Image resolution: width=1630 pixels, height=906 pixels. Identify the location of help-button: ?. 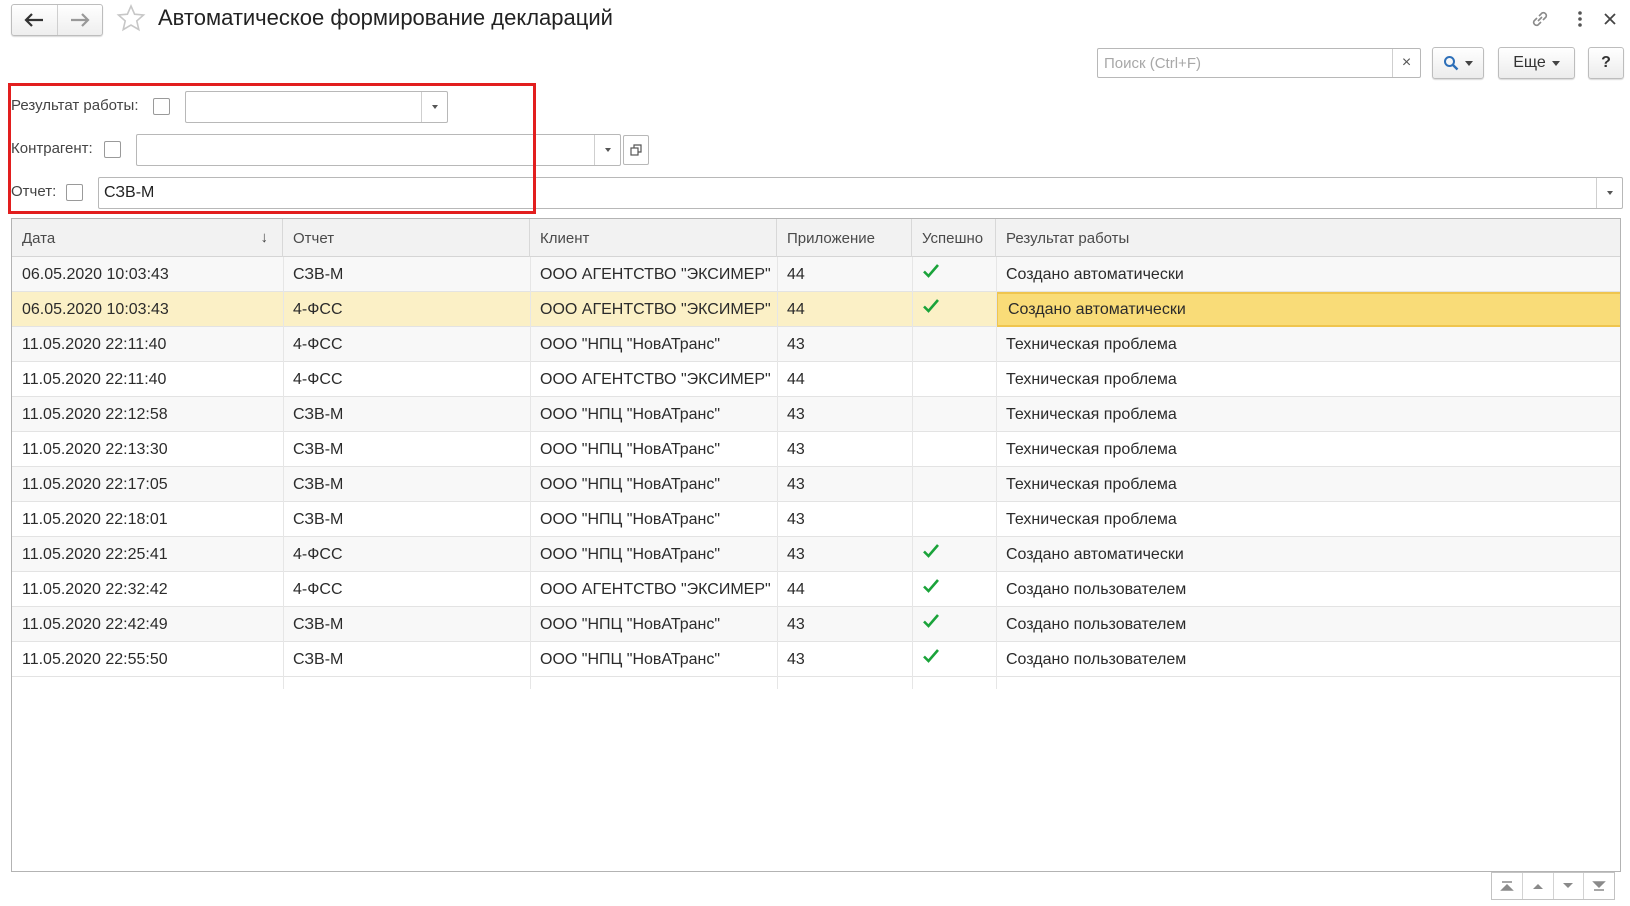
(1606, 63).